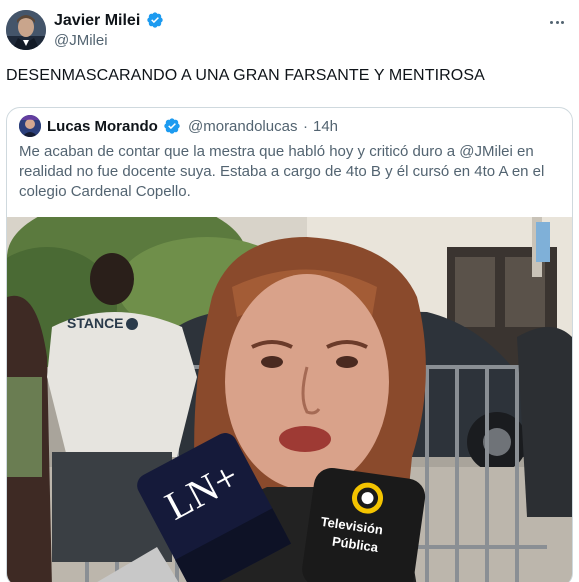  Describe the element at coordinates (30, 126) in the screenshot. I see `quoted-author-avatar` at that location.